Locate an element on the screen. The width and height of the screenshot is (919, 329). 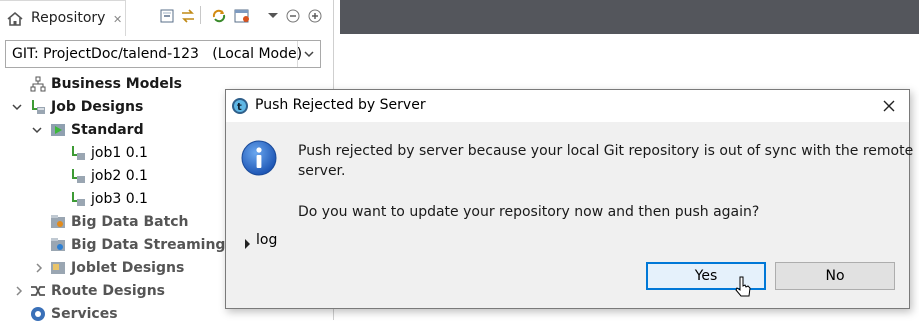
repository-tab-label: Repository is located at coordinates (68, 18).